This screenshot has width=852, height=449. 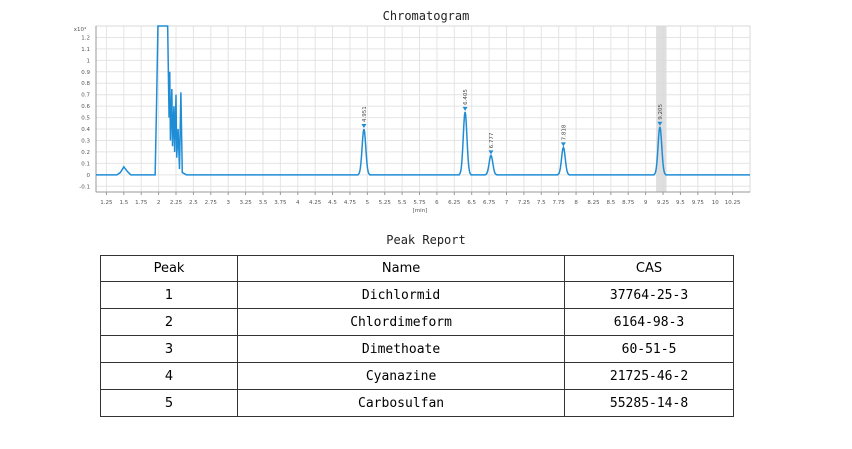 I want to click on table-row: 4 Cyanazine 21725-46-2, so click(x=416, y=376).